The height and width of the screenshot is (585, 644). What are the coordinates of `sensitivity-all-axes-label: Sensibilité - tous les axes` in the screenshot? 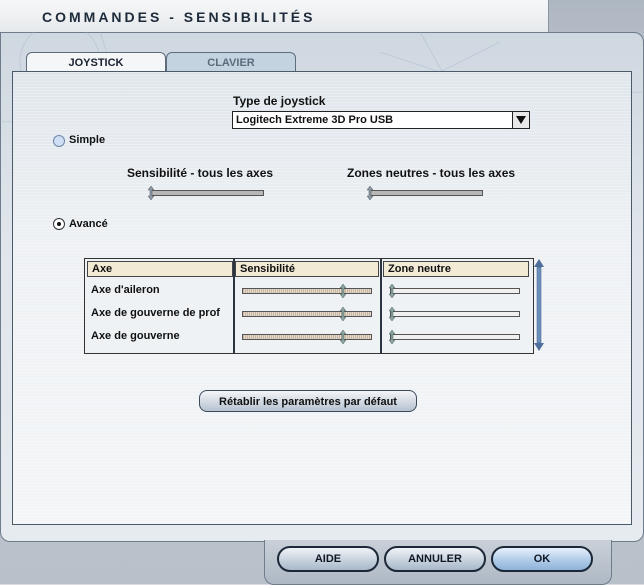 It's located at (200, 173).